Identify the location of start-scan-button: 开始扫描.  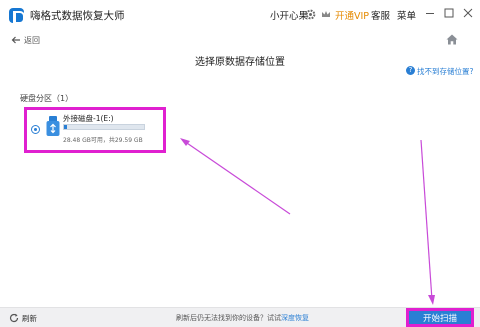
(440, 317).